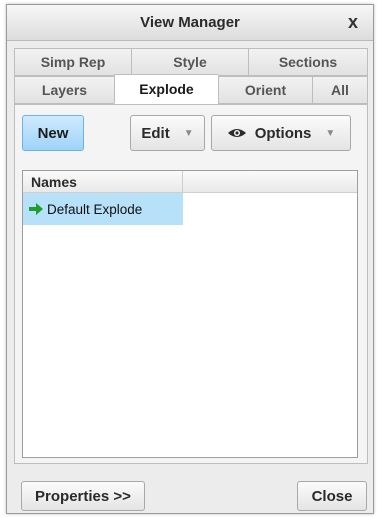 This screenshot has height=517, width=380. I want to click on new-button: New, so click(53, 133).